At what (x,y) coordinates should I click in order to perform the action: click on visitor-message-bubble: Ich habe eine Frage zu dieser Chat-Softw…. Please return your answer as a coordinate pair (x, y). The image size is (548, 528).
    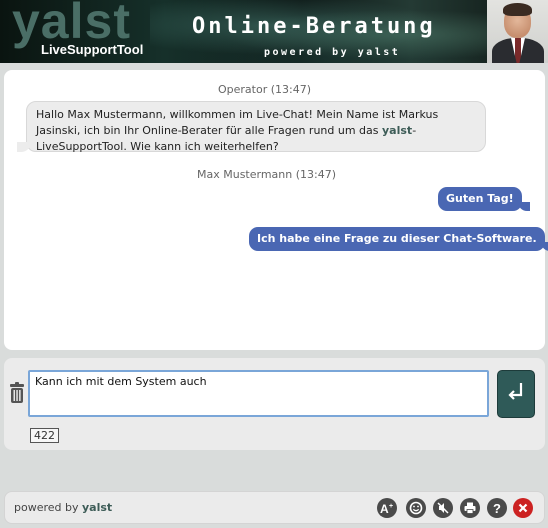
    Looking at the image, I should click on (398, 239).